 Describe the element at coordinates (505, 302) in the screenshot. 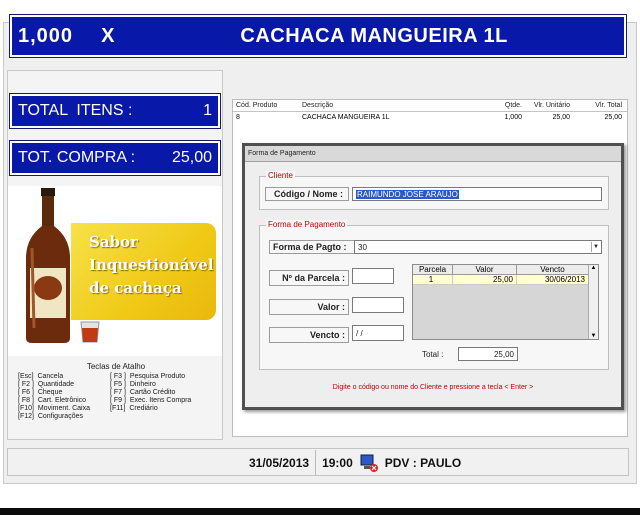

I see `installments-grid: Parcela Valor Vencto 1 25,00 30/06/2013 ▲ ▼` at that location.